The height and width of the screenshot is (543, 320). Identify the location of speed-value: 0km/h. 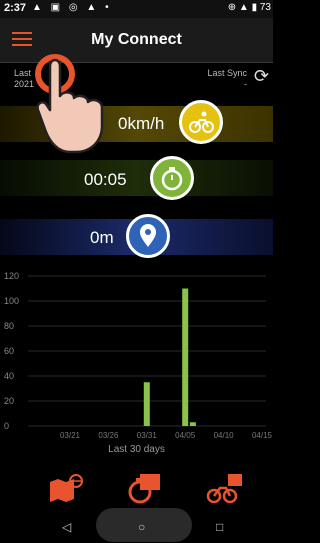
(141, 123).